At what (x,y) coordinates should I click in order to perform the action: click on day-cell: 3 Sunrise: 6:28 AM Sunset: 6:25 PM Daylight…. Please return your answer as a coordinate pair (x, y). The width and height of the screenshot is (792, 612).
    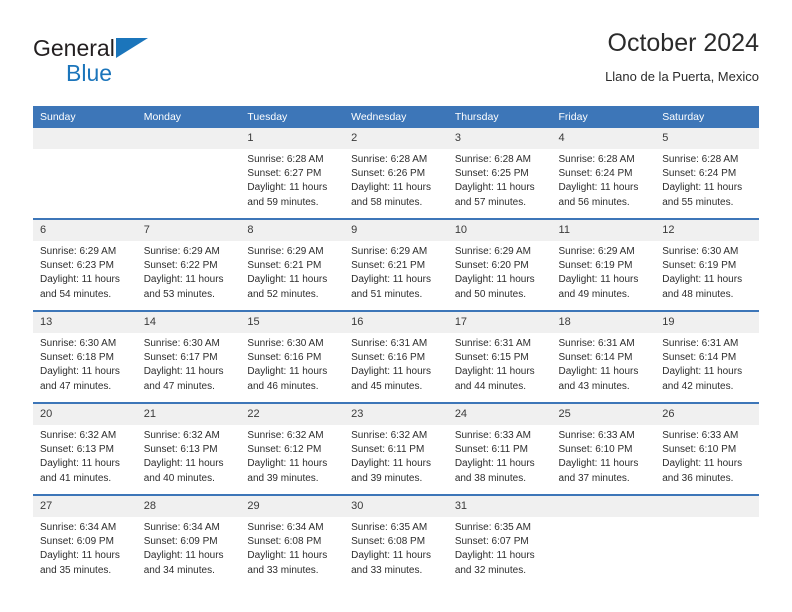
    Looking at the image, I should click on (499, 173).